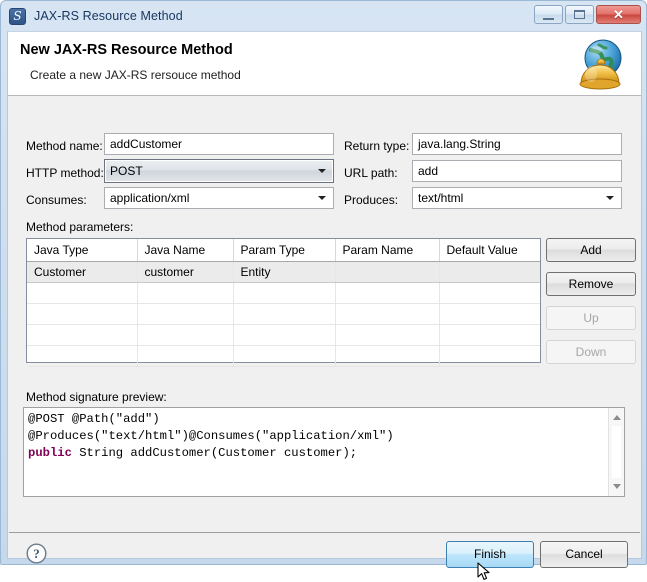 This screenshot has height=582, width=647. Describe the element at coordinates (517, 171) in the screenshot. I see `url-path-input: add` at that location.